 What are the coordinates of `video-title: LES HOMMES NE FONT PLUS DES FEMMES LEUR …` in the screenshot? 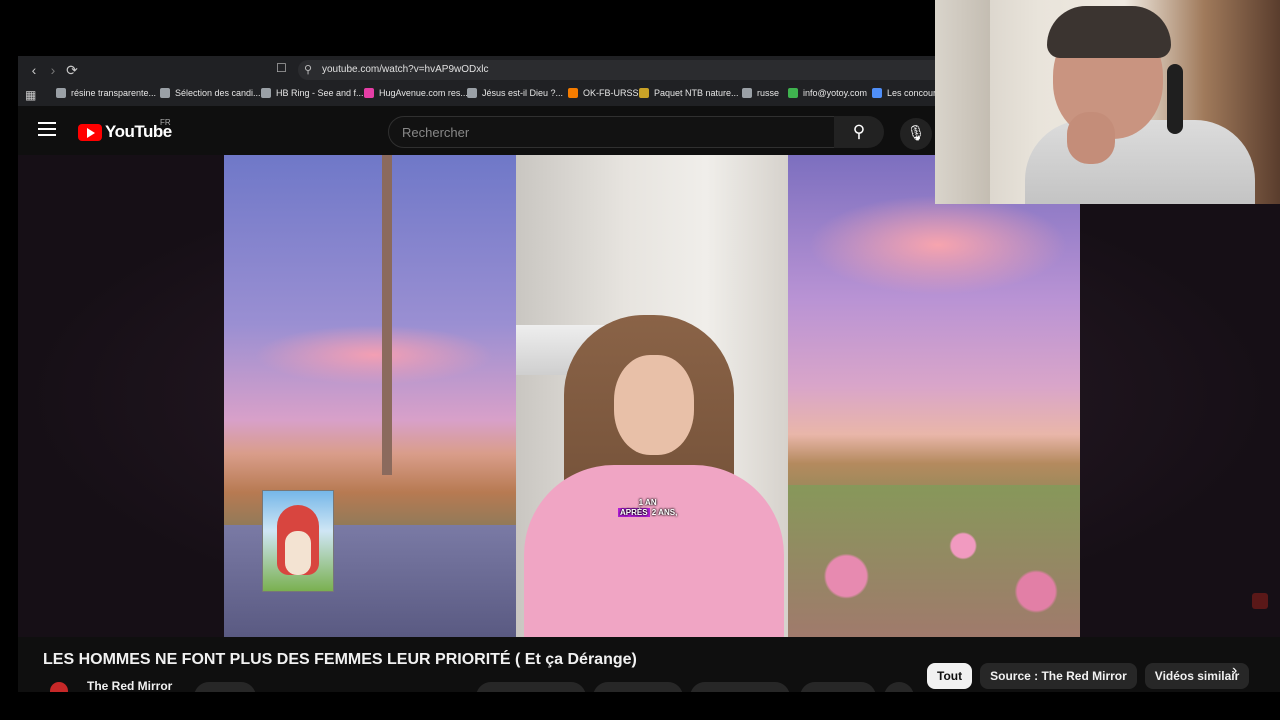 It's located at (340, 659).